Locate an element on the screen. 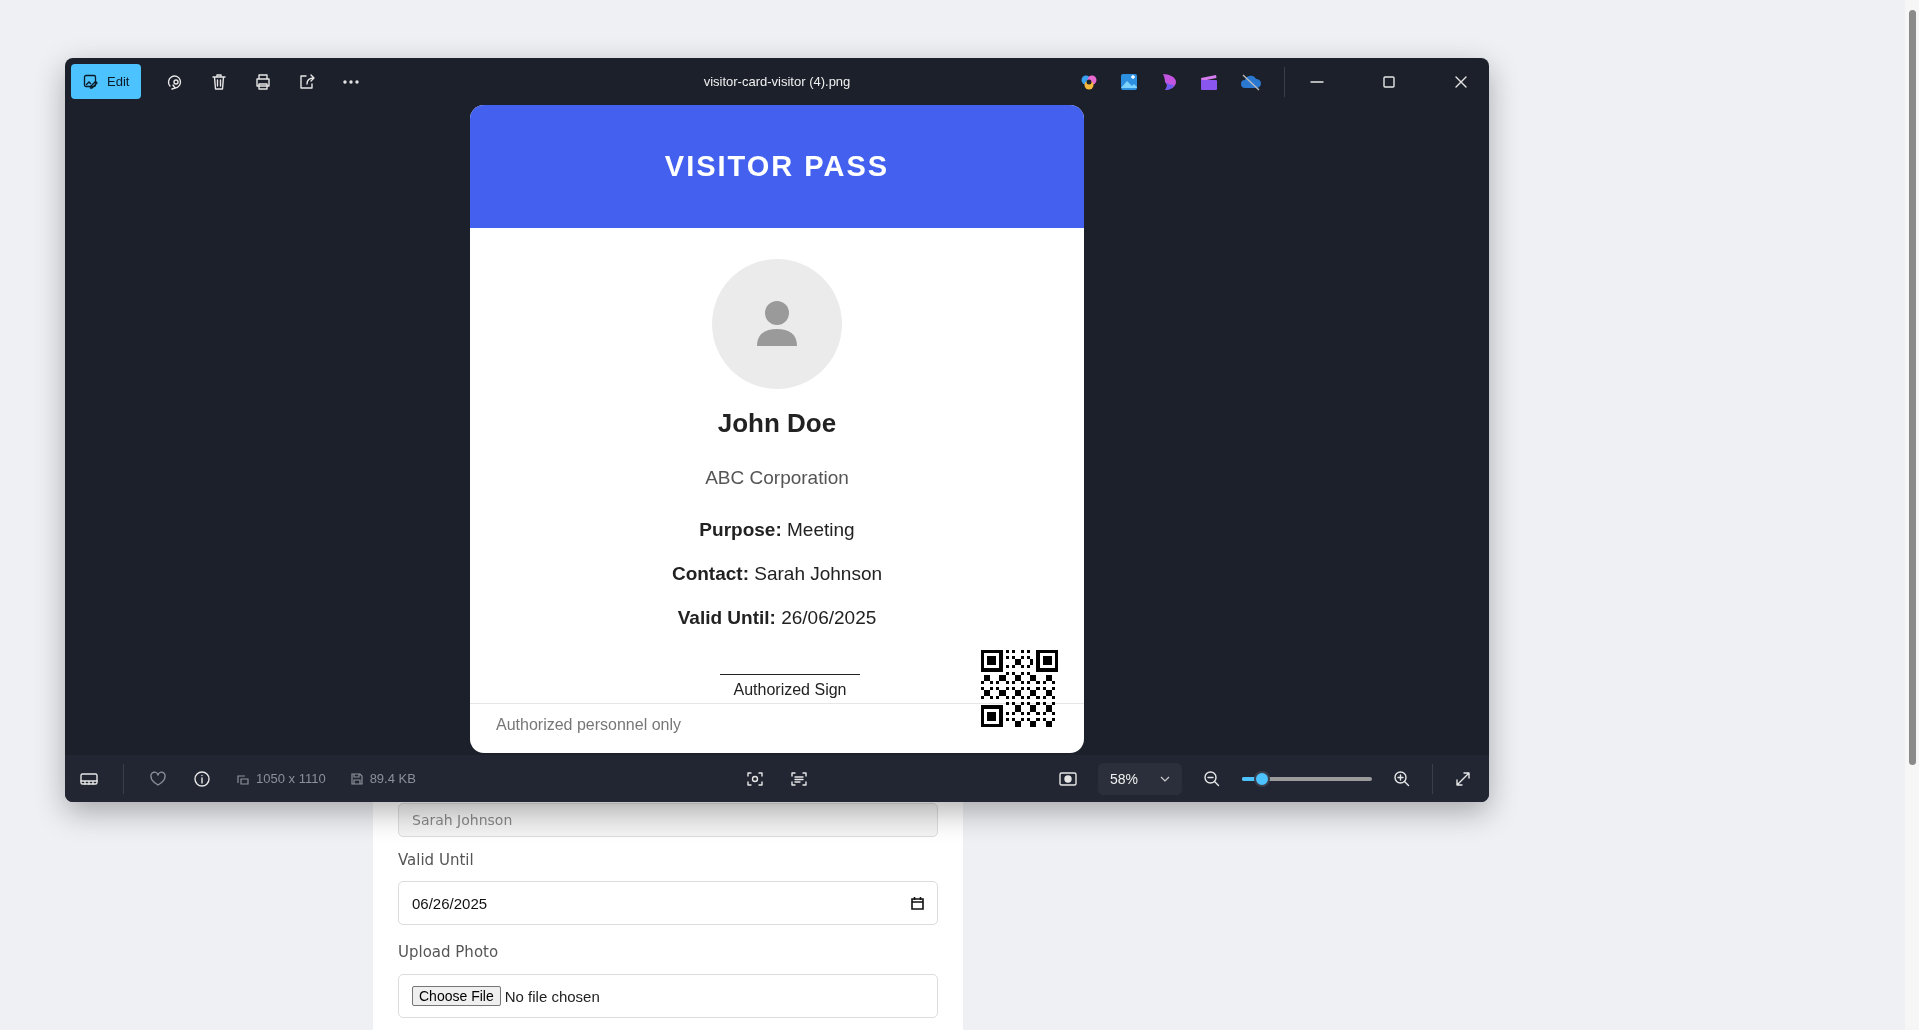 This screenshot has width=1919, height=1030. edit-image-icon is located at coordinates (91, 81).